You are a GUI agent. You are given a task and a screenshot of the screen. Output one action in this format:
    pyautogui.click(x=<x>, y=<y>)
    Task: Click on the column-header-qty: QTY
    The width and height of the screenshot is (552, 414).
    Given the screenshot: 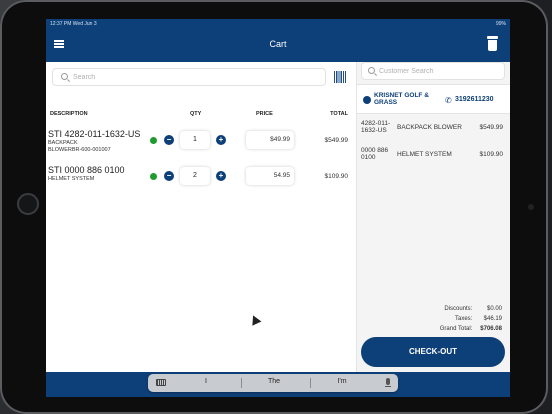 What is the action you would take?
    pyautogui.click(x=196, y=114)
    